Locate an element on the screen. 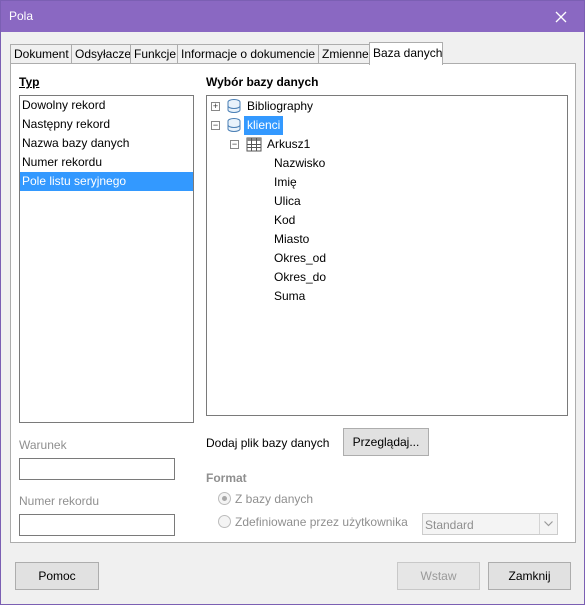 The image size is (585, 605). tree-leaf-field: Ulica is located at coordinates (287, 201).